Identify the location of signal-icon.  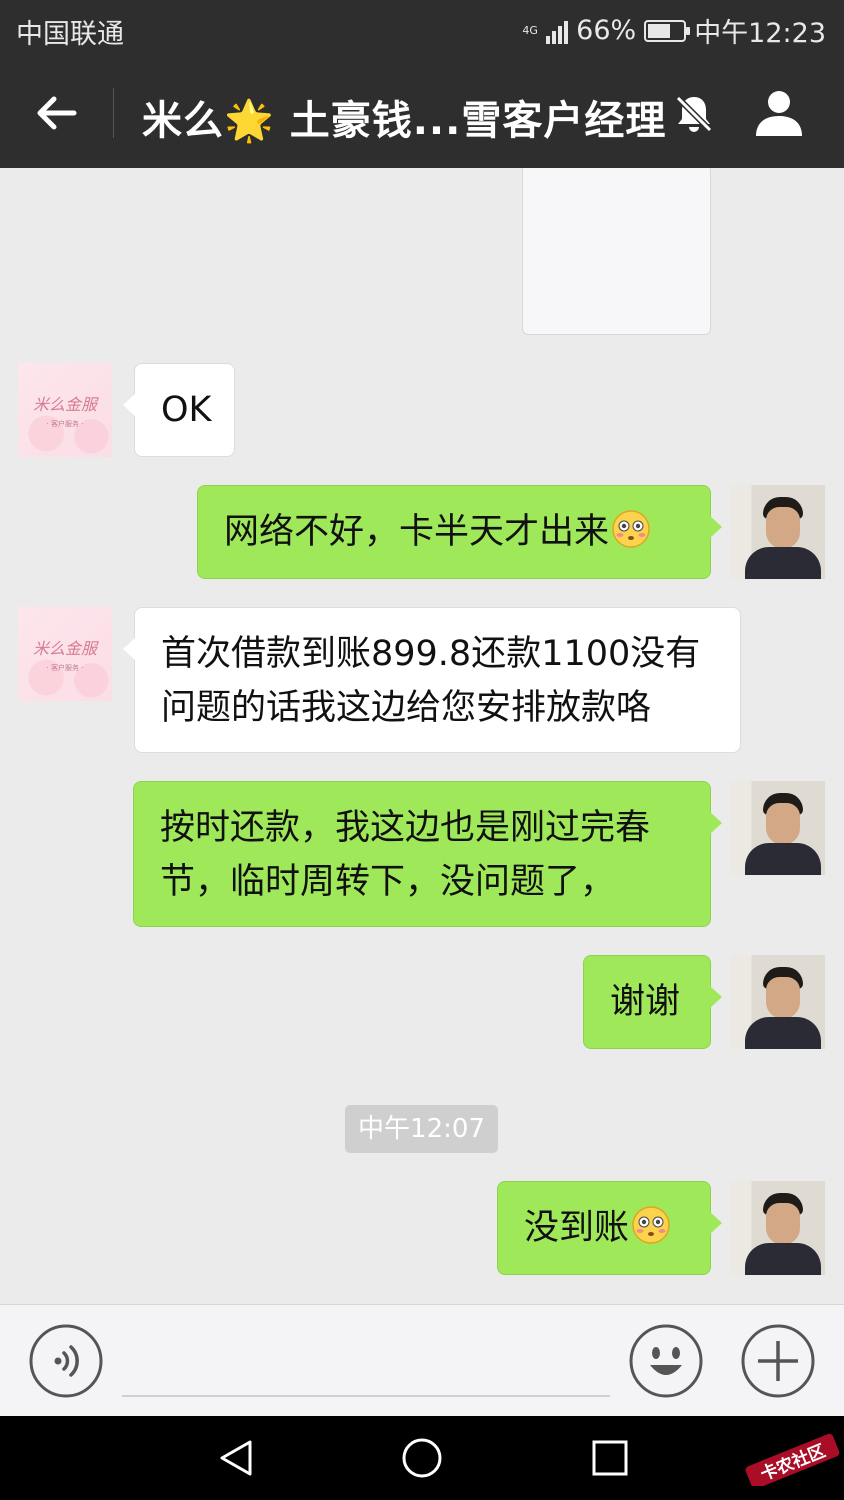
(557, 31).